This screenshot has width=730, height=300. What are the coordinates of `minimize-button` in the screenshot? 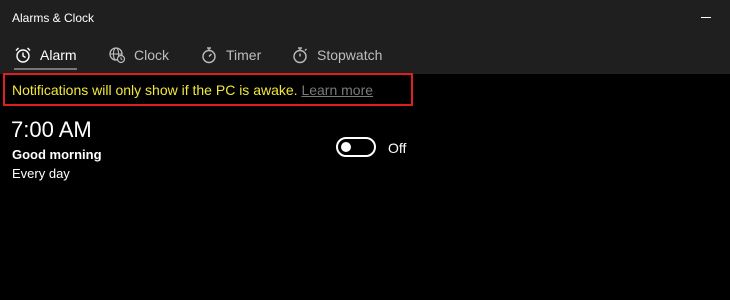 It's located at (707, 18).